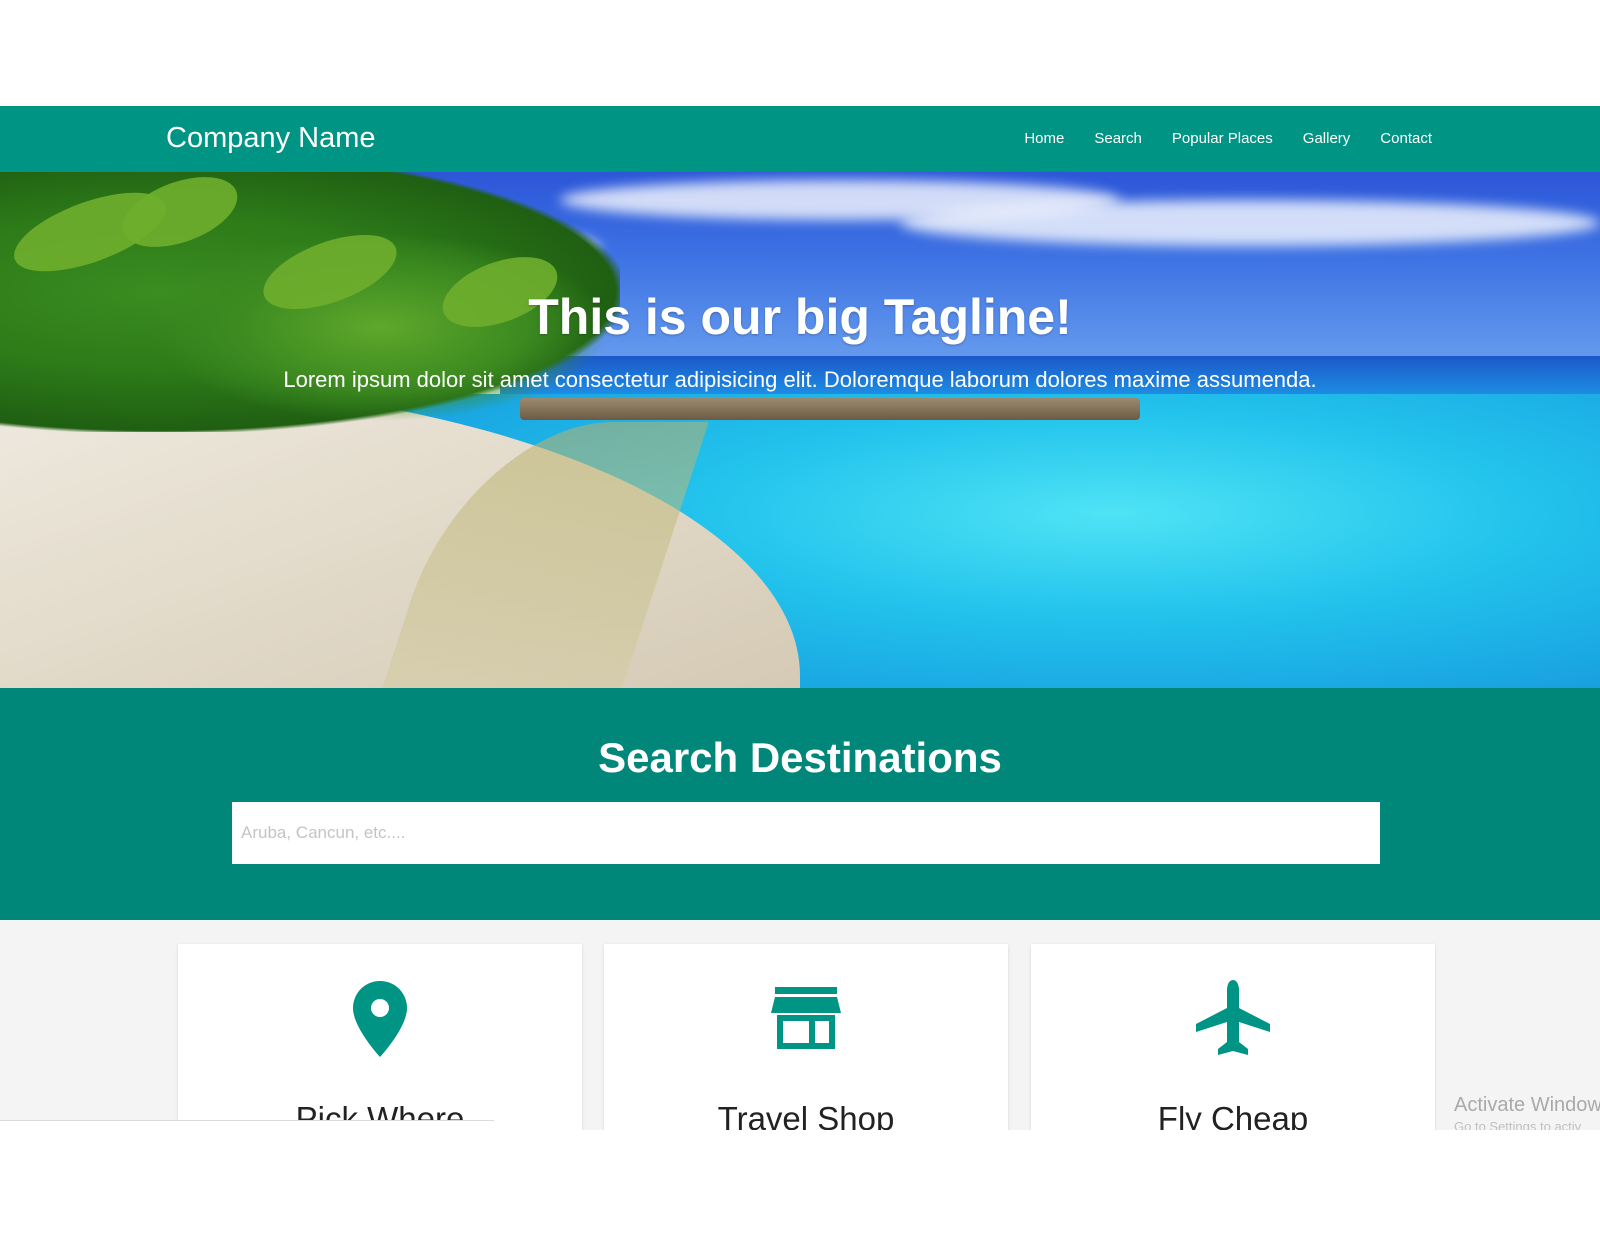 The image size is (1600, 1236). Describe the element at coordinates (247, 1125) in the screenshot. I see `overlay-dialog-edge` at that location.